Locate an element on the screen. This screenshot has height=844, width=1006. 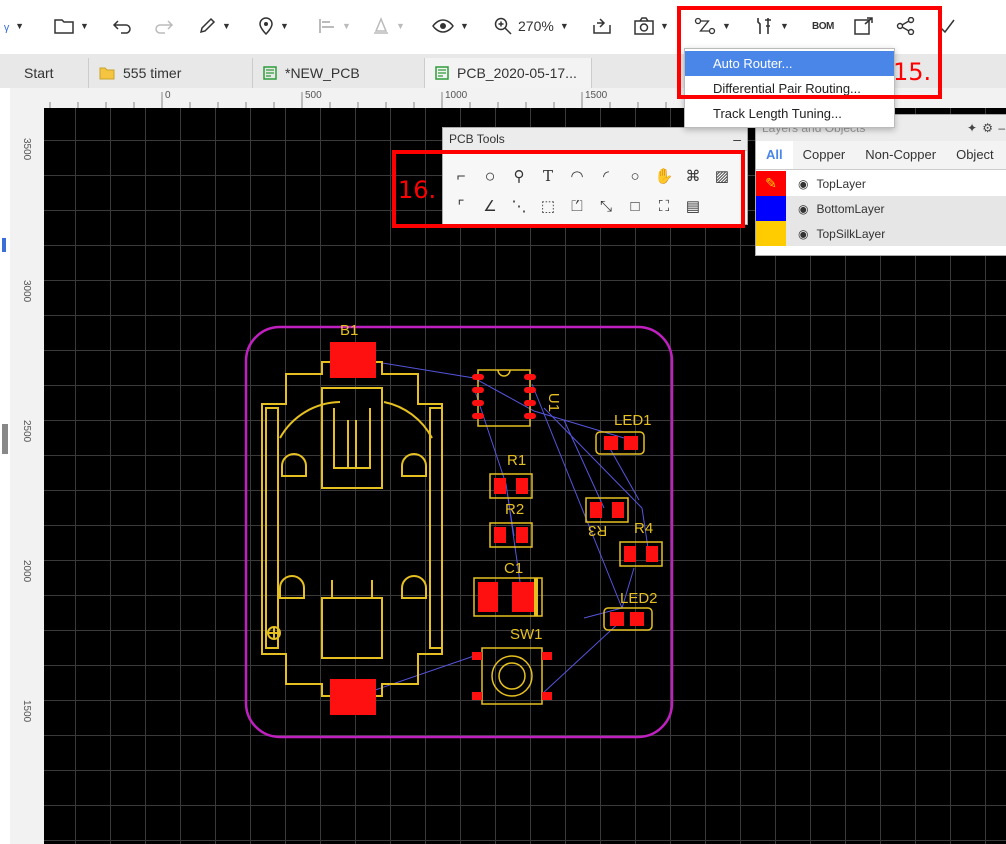
redo-button is located at coordinates (164, 26).